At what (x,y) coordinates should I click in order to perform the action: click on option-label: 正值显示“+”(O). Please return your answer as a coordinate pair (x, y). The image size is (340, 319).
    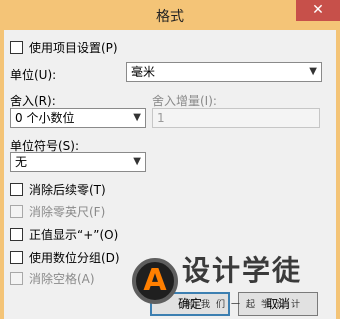
    Looking at the image, I should click on (74, 235).